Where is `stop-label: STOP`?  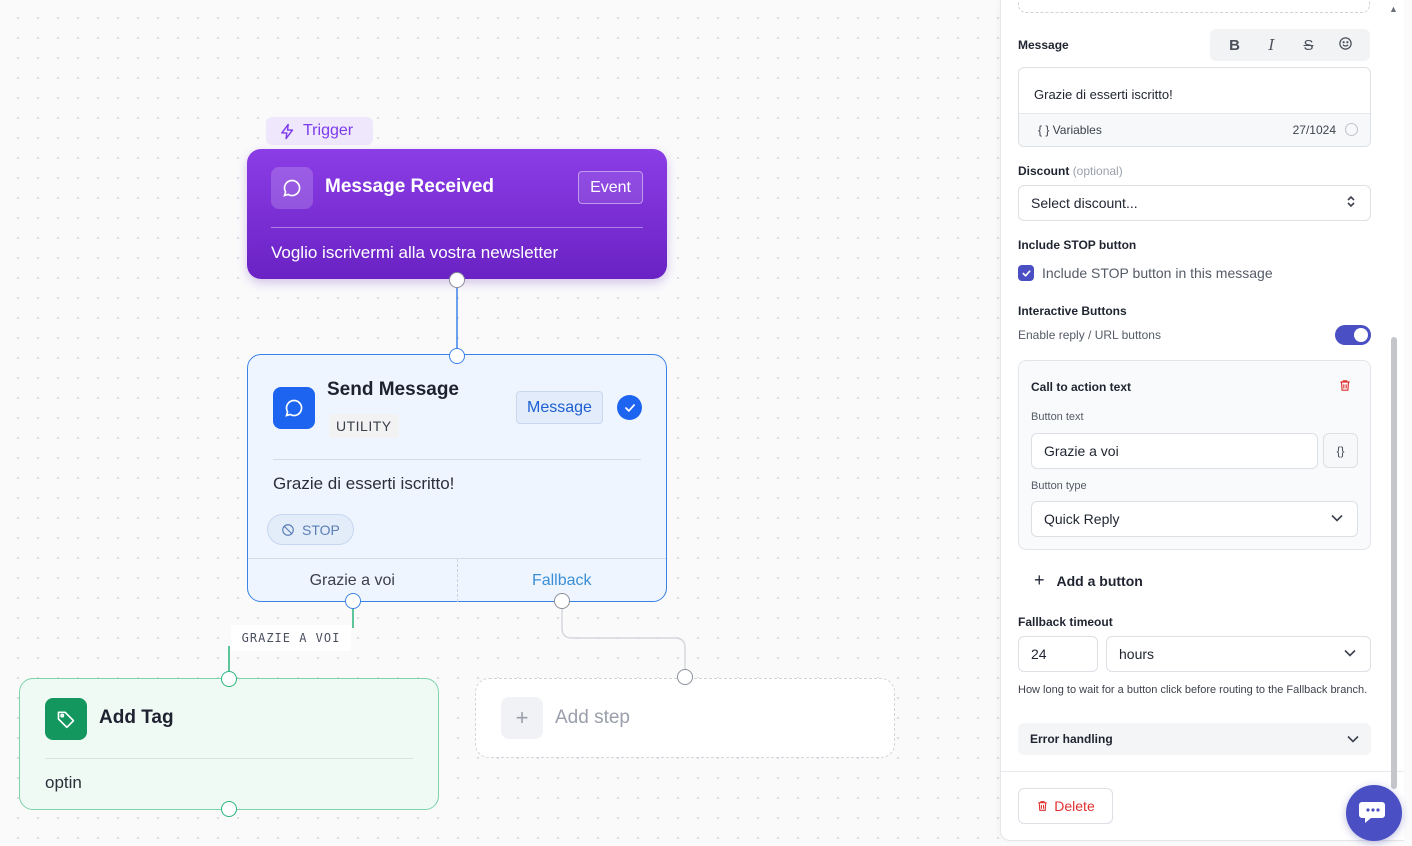
stop-label: STOP is located at coordinates (321, 529).